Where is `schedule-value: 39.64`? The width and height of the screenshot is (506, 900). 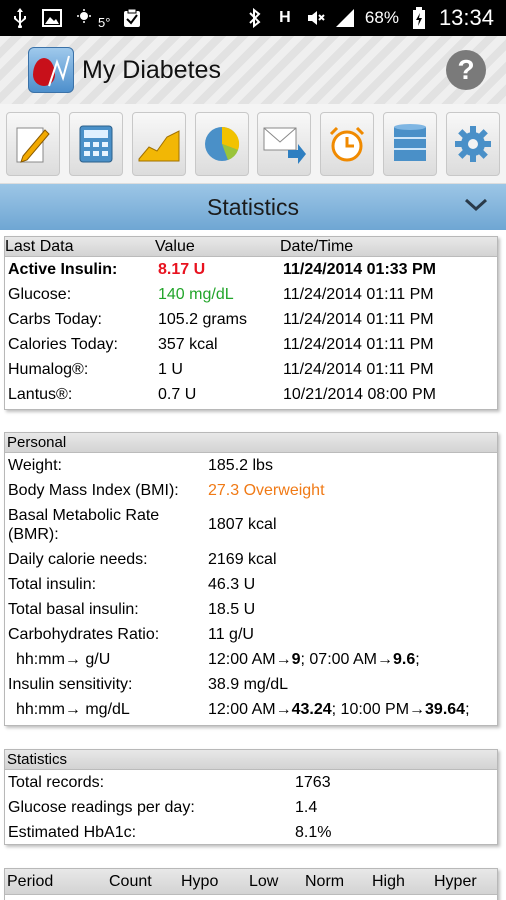
schedule-value: 39.64 is located at coordinates (445, 709).